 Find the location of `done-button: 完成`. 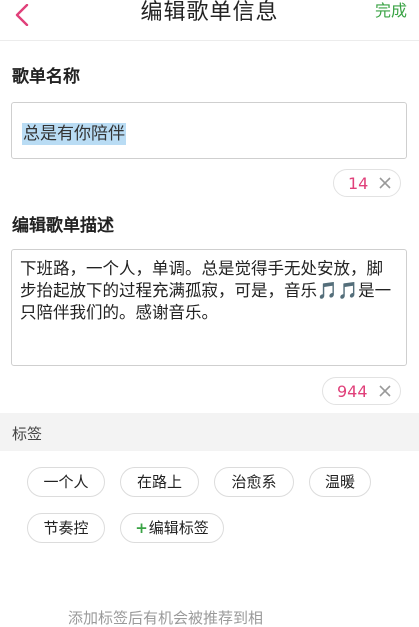

done-button: 完成 is located at coordinates (391, 10).